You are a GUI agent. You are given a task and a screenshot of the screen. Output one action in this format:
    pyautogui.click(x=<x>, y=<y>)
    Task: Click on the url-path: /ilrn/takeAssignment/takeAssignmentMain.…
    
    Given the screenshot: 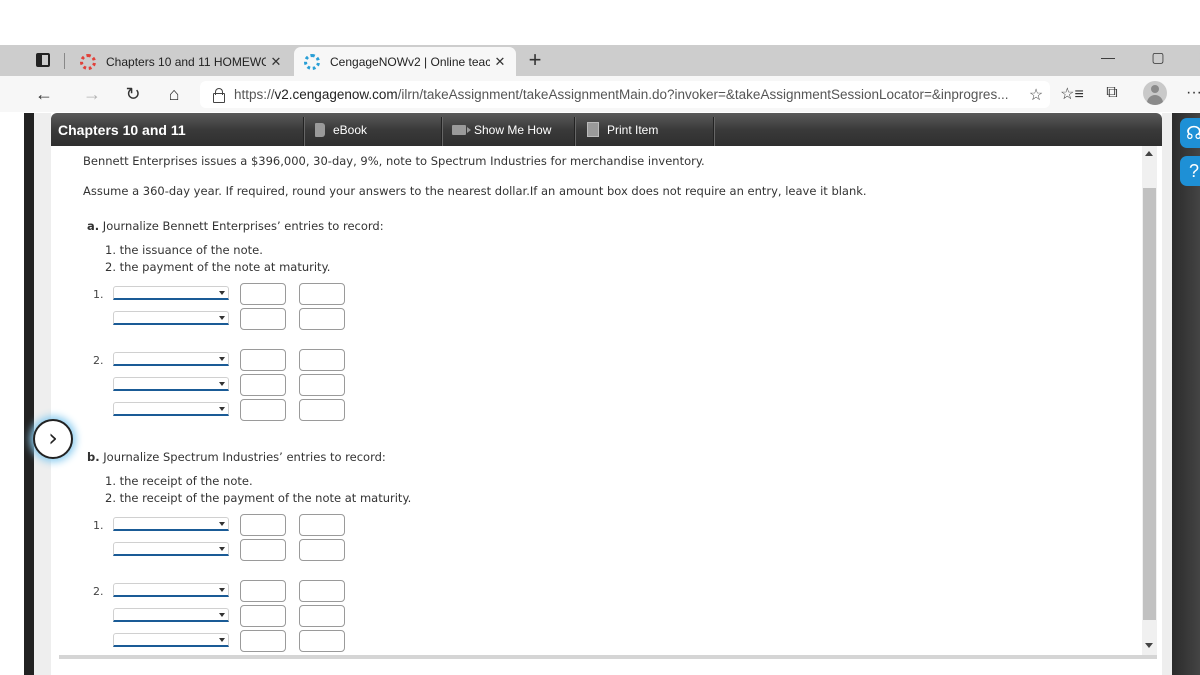 What is the action you would take?
    pyautogui.click(x=703, y=94)
    